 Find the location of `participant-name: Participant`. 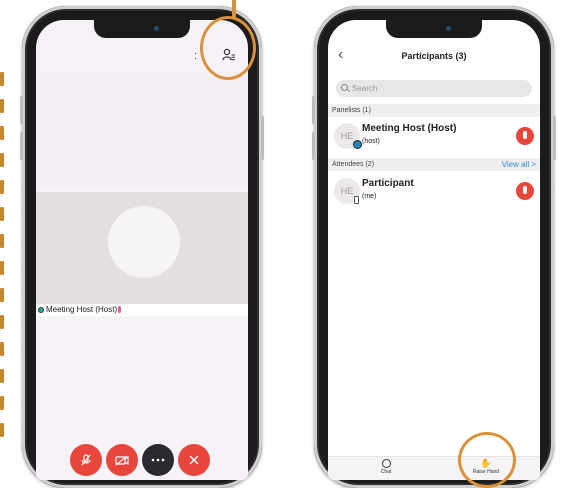

participant-name: Participant is located at coordinates (388, 183).